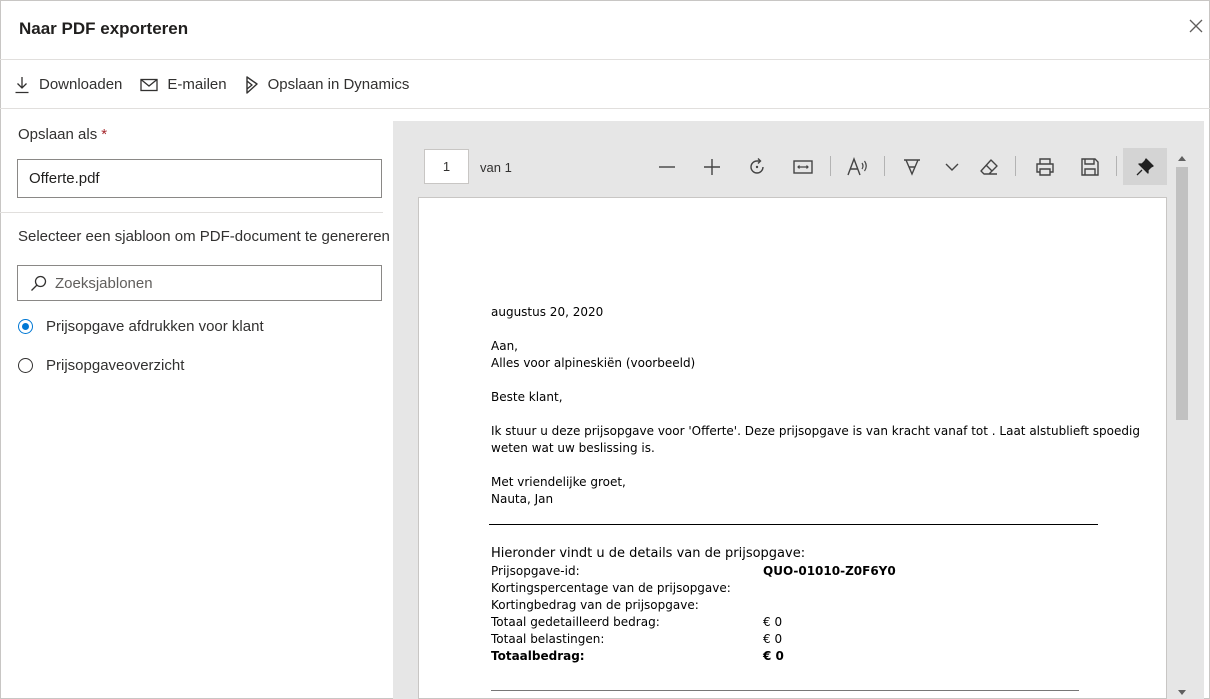 This screenshot has height=699, width=1210. I want to click on email-label: E-mailen, so click(197, 84).